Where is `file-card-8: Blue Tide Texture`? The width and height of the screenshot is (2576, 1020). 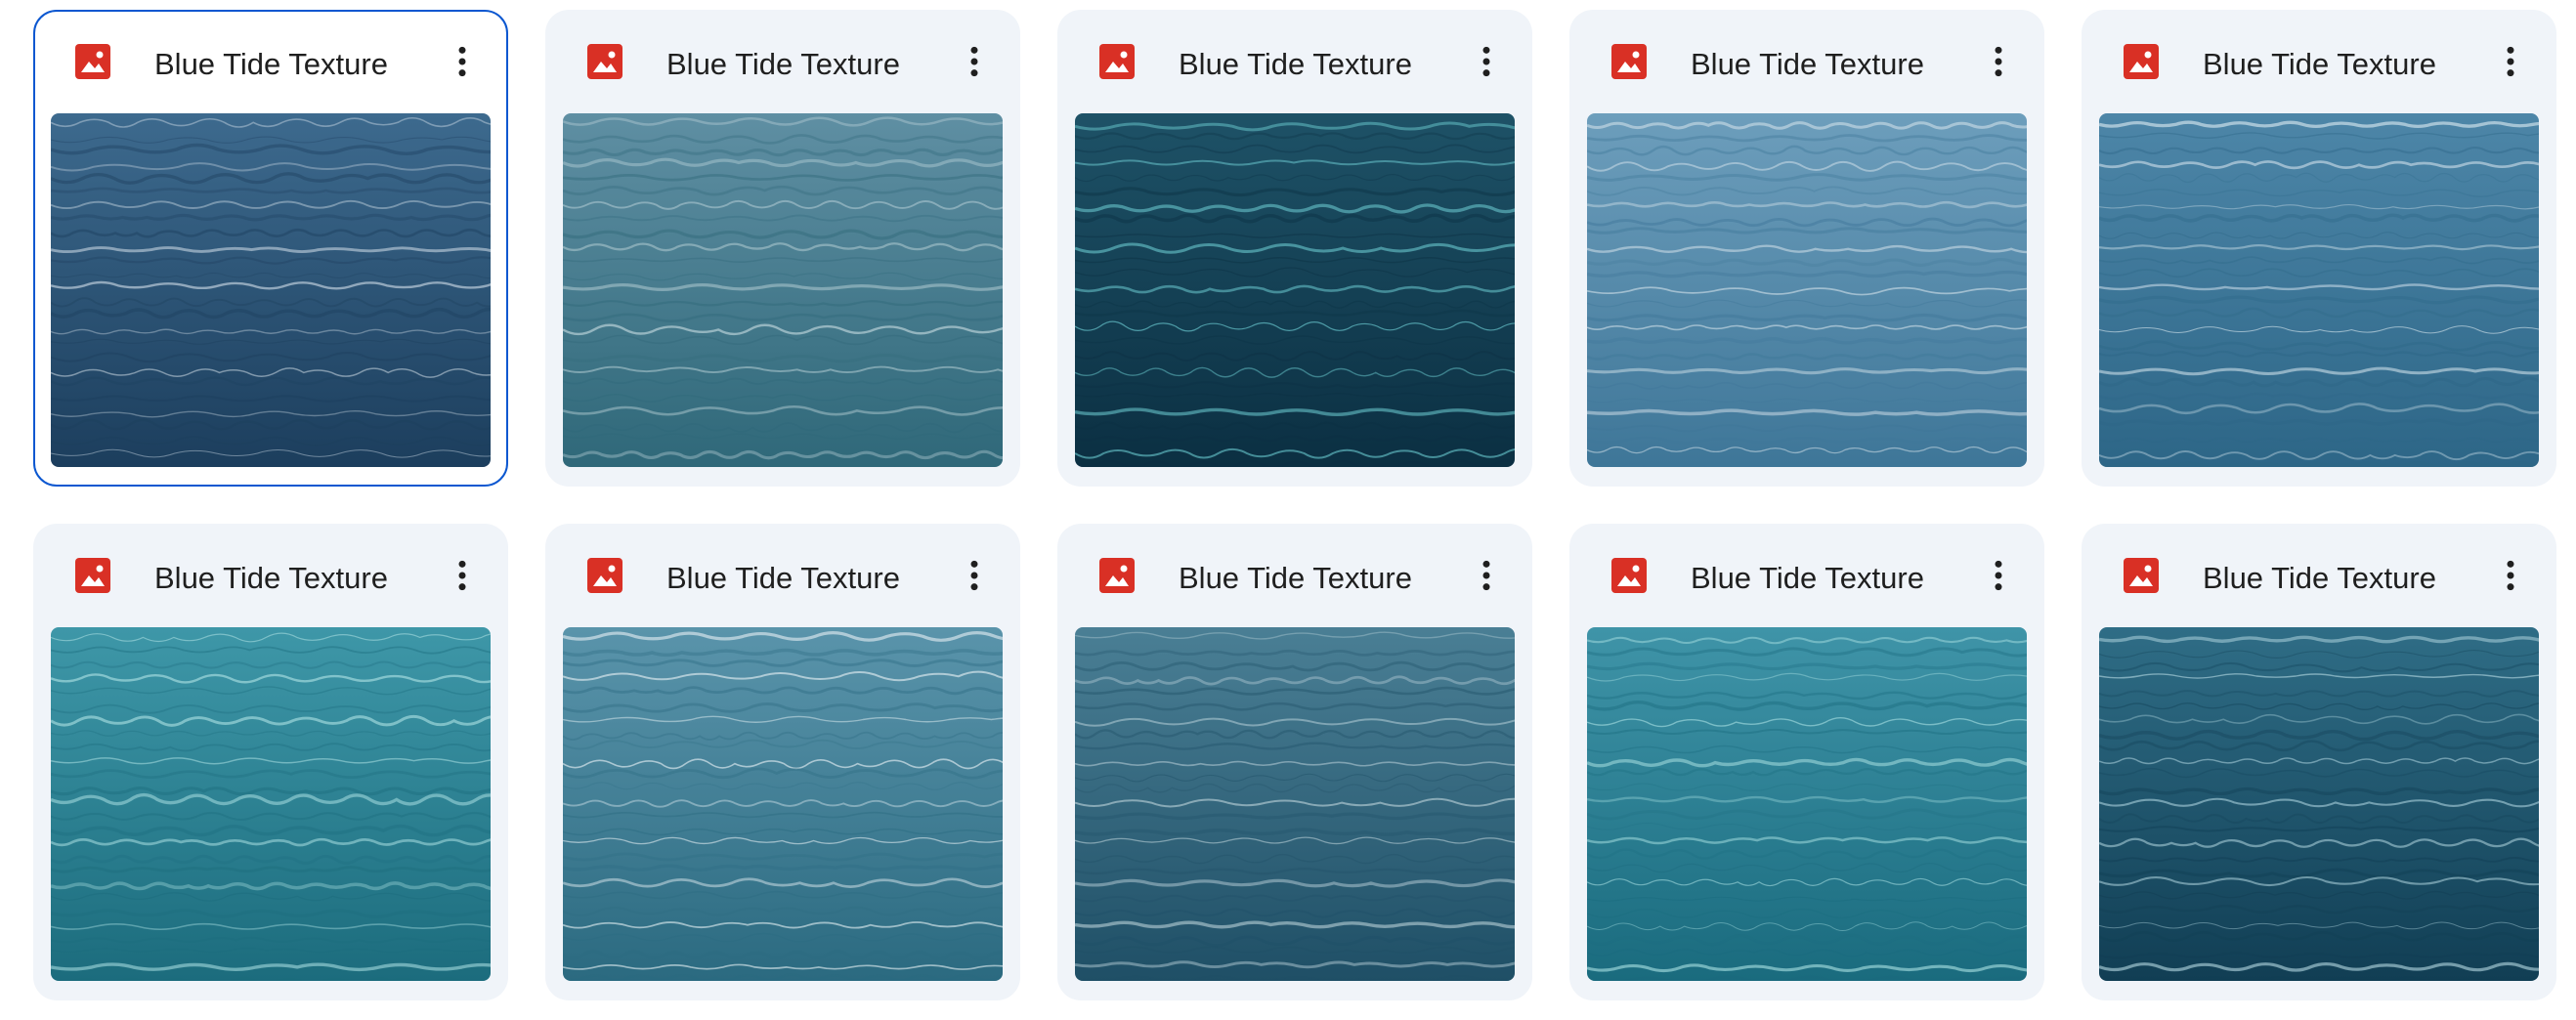 file-card-8: Blue Tide Texture is located at coordinates (1295, 762).